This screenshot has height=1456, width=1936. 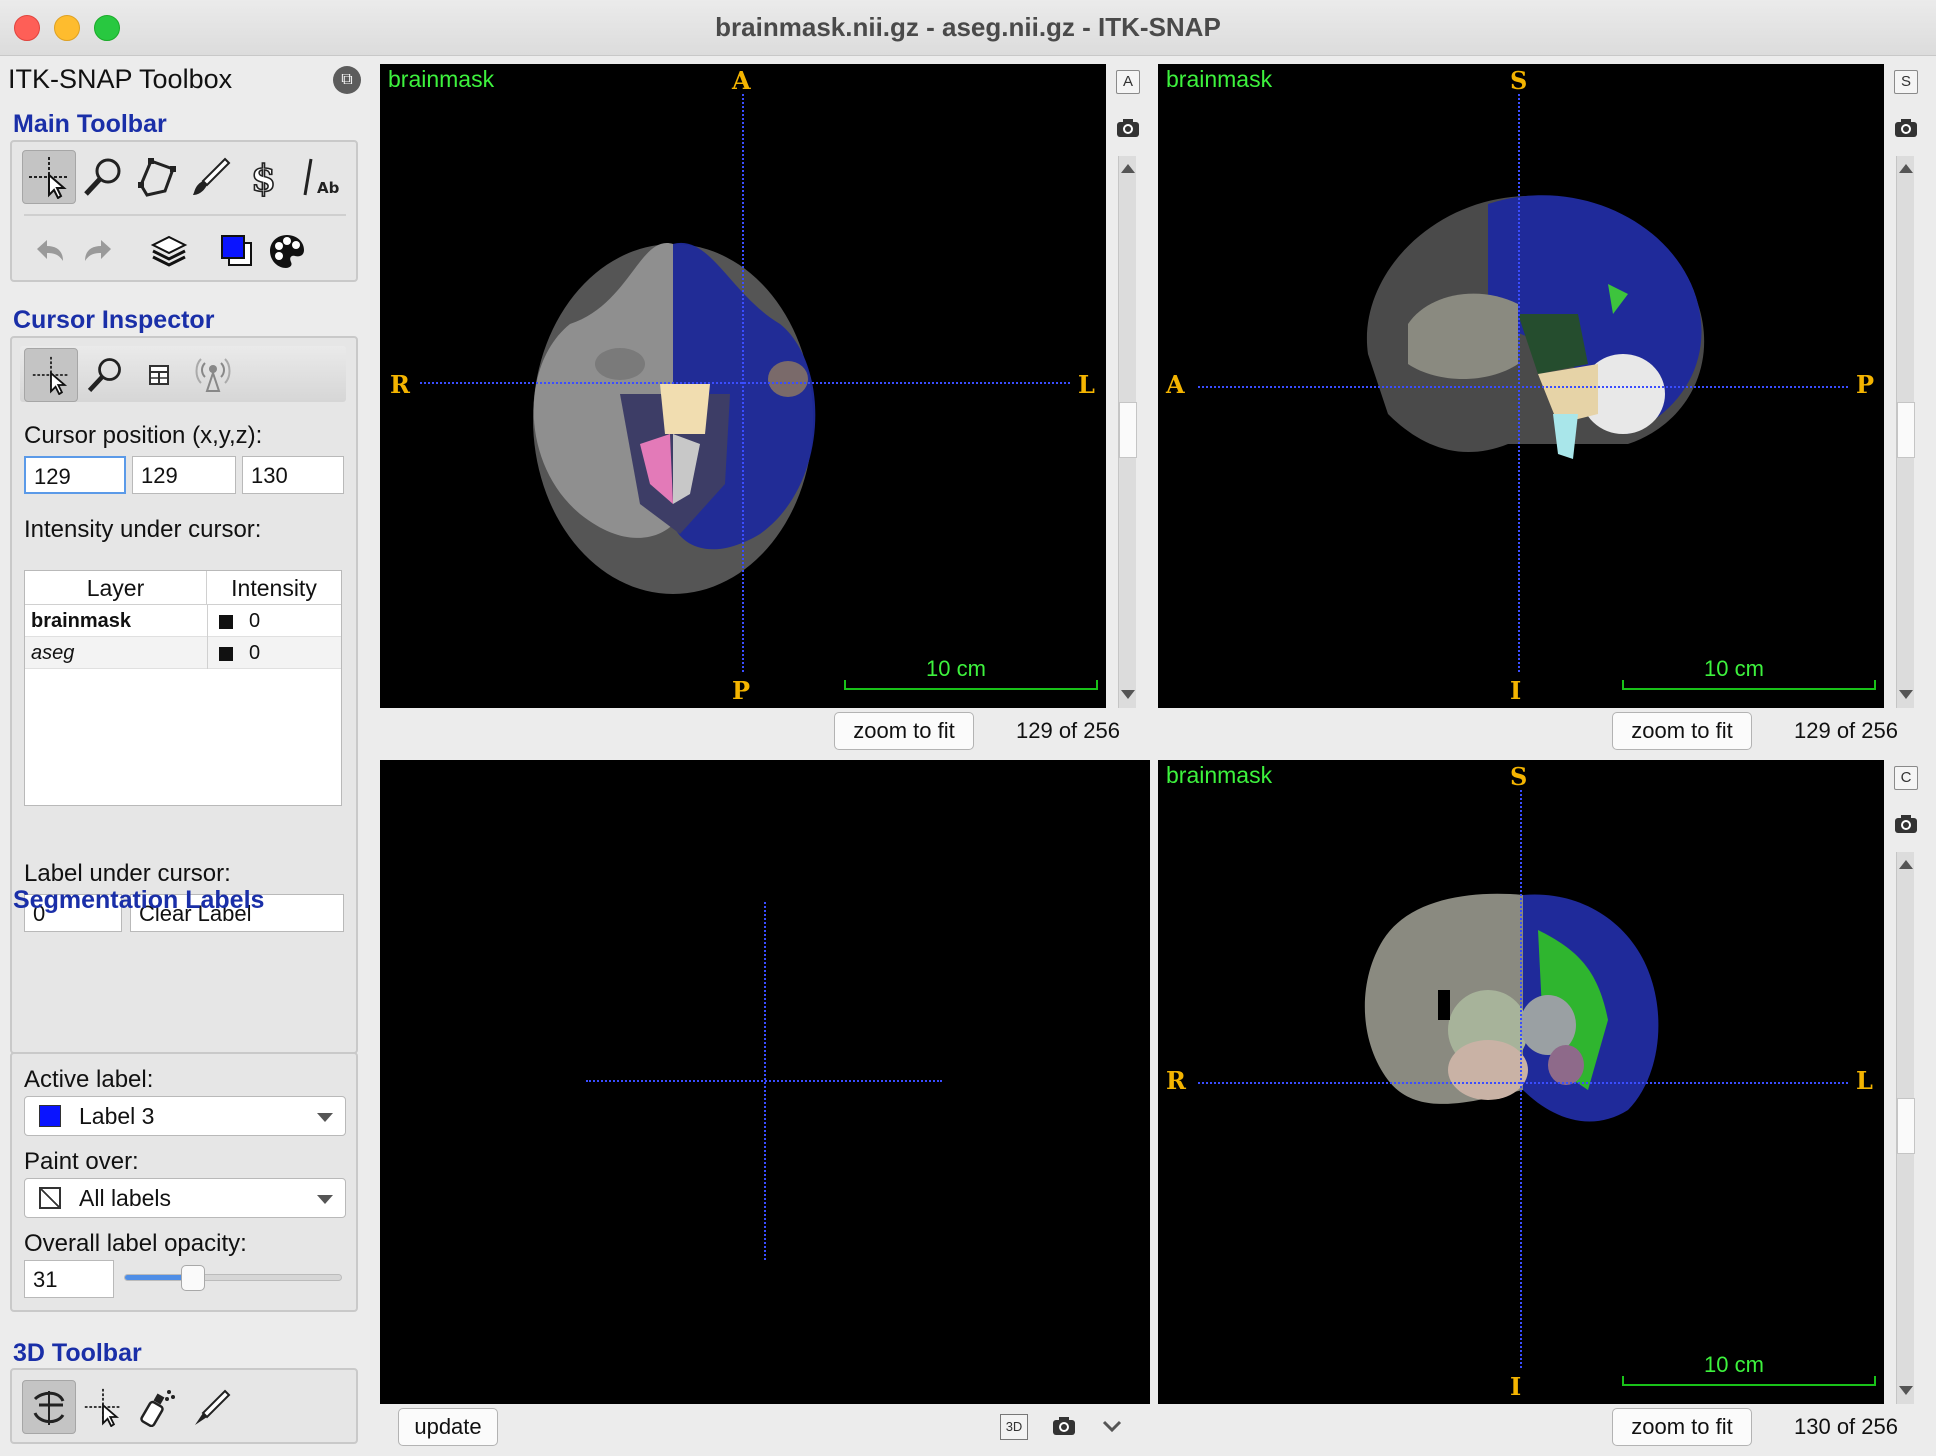 I want to click on intensity-table: Layer Intensity brainmask 0 aseg 0, so click(x=183, y=688).